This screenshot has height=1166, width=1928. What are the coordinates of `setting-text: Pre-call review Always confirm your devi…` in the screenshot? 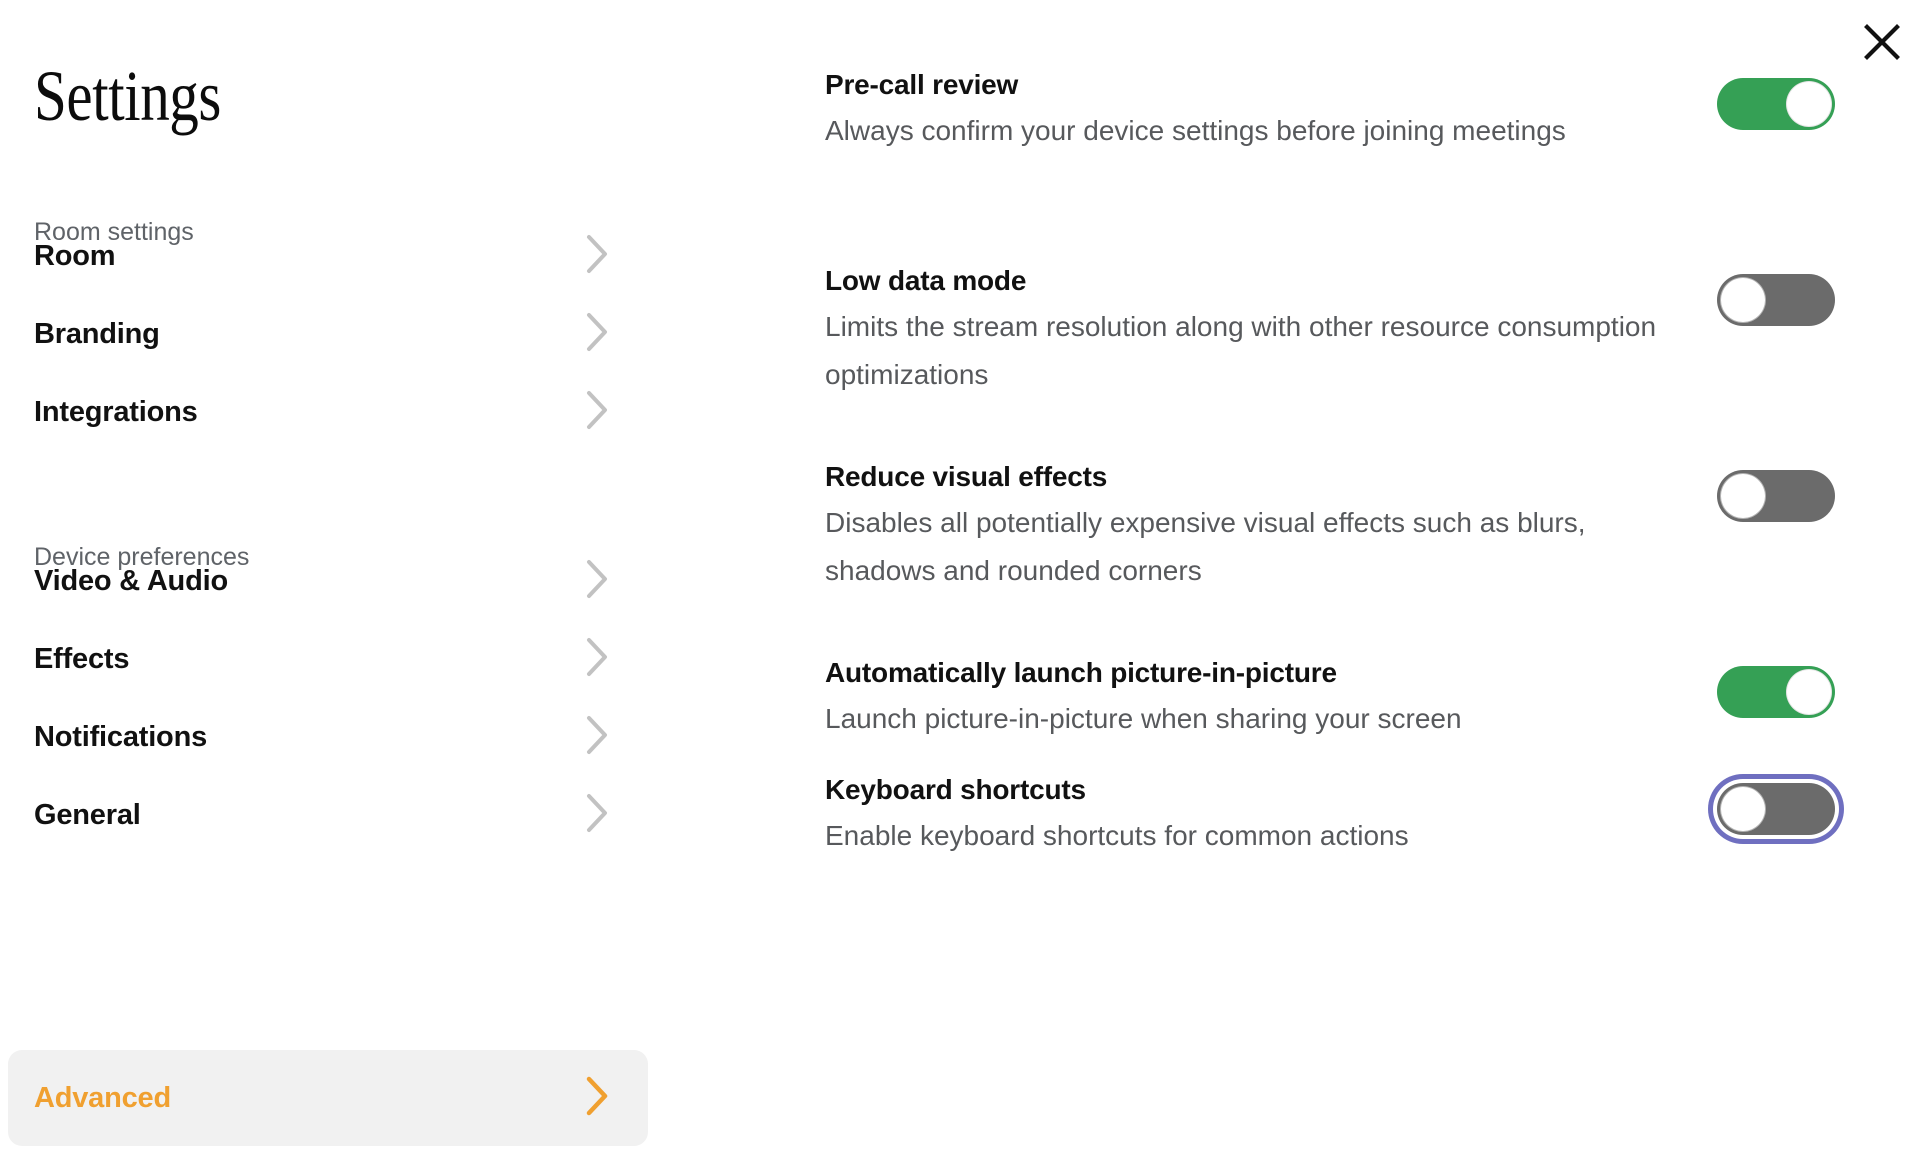 It's located at (1255, 111).